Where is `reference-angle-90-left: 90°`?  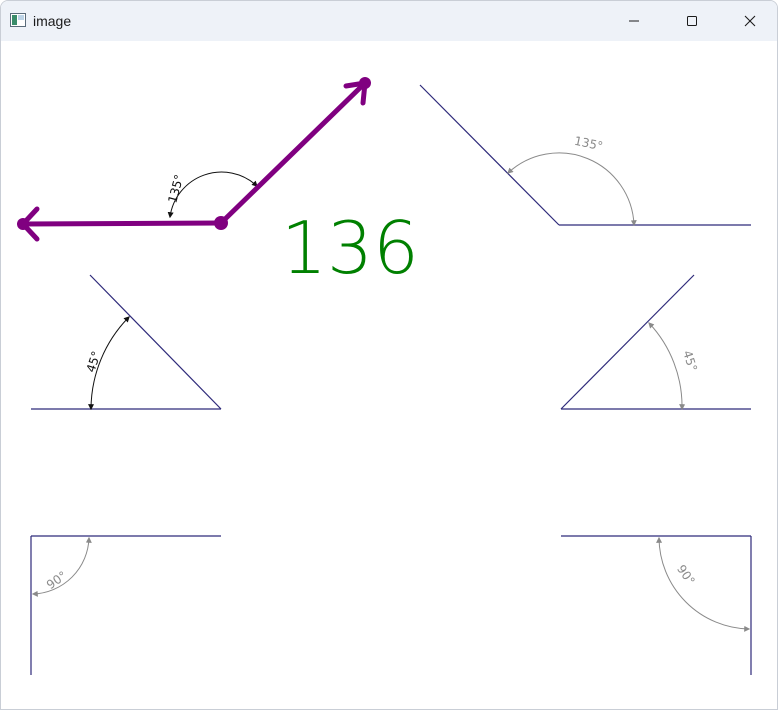
reference-angle-90-left: 90° is located at coordinates (125, 605).